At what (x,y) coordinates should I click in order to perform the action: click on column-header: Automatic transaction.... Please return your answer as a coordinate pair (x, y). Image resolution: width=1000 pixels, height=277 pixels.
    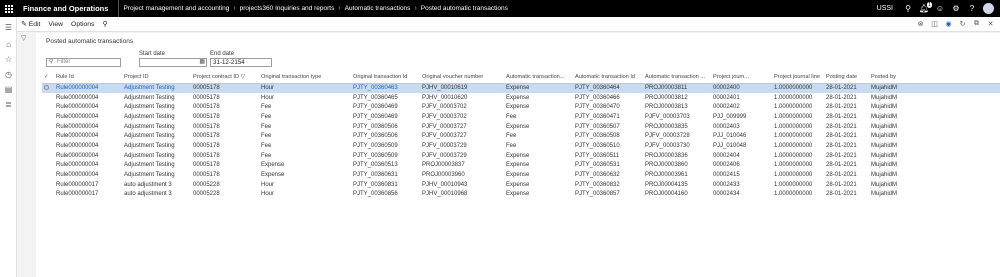
    Looking at the image, I should click on (538, 77).